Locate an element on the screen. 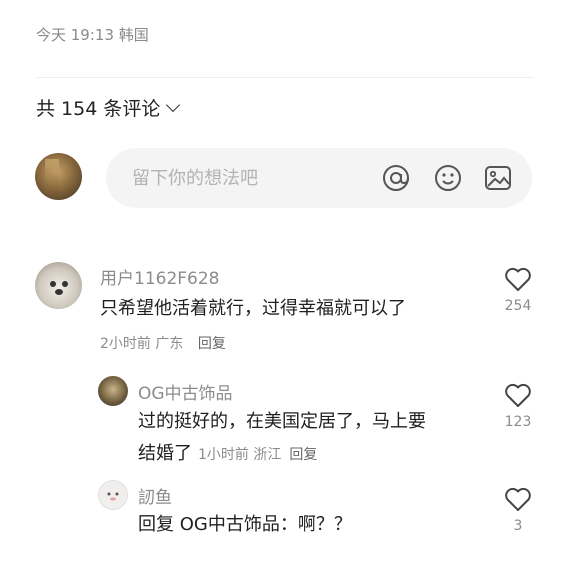  comment-composer is located at coordinates (319, 178).